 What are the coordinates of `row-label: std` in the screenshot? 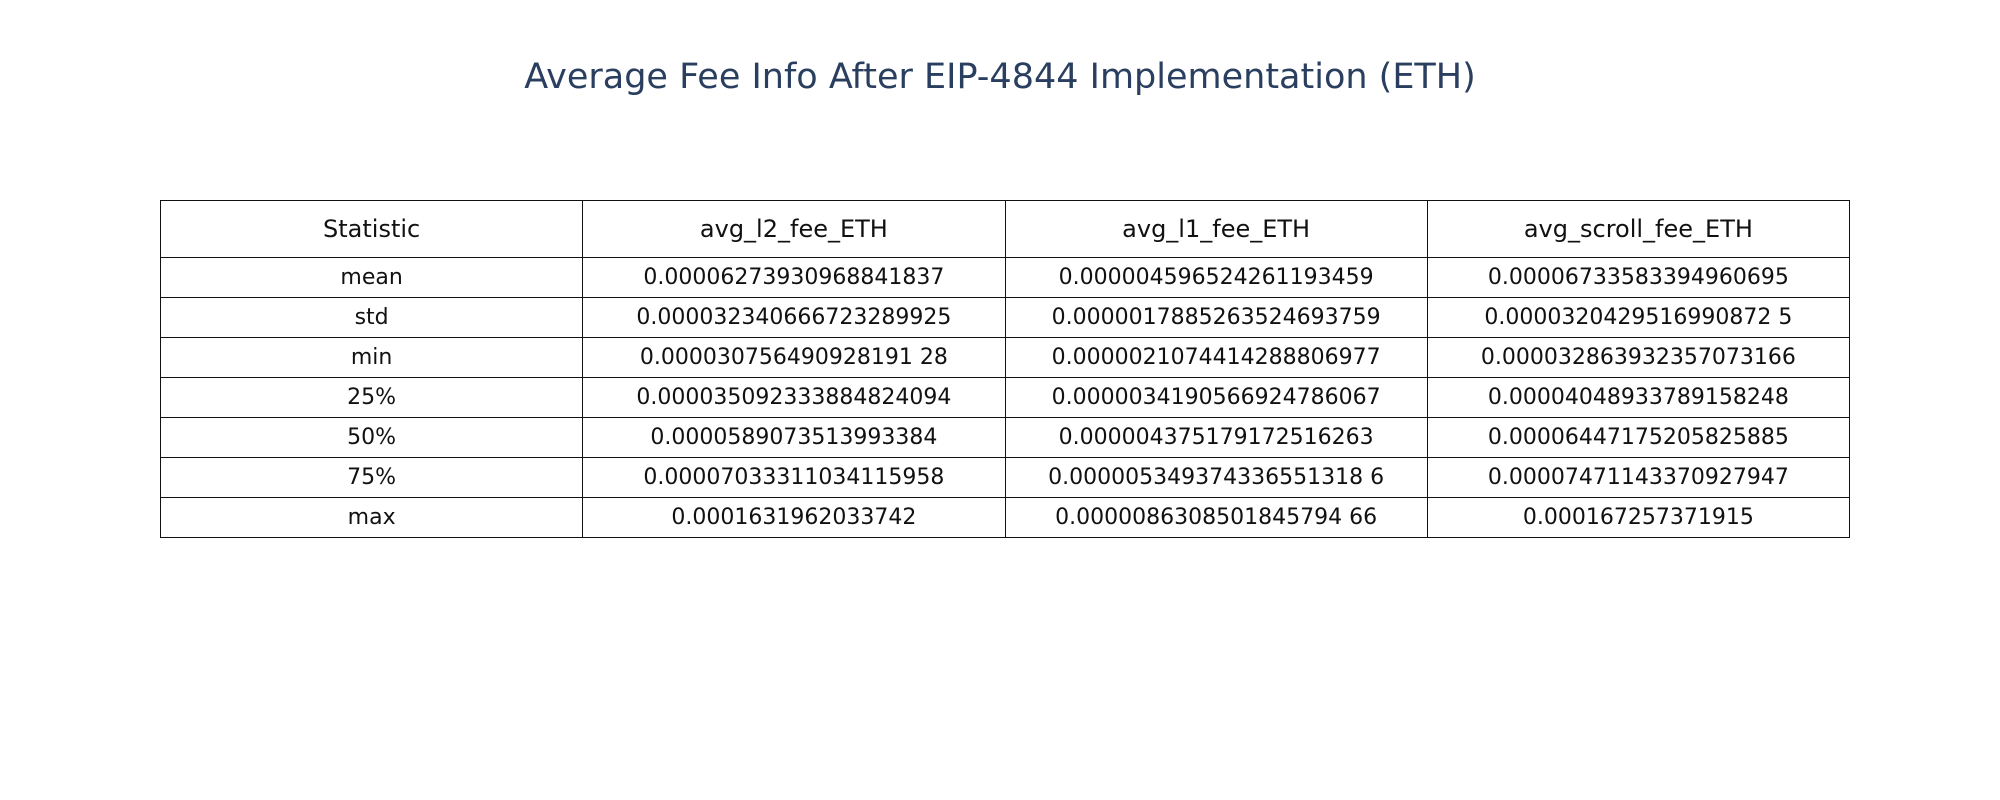 It's located at (371, 317).